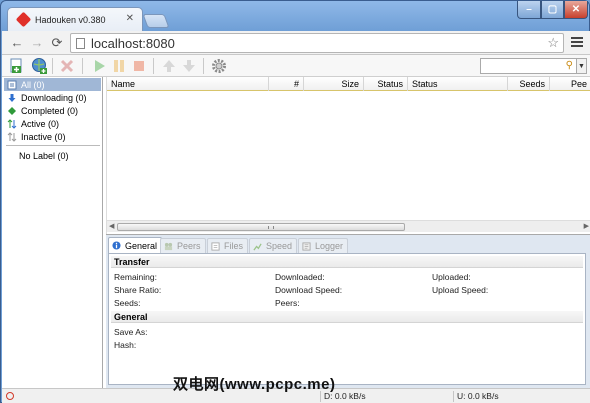 The width and height of the screenshot is (590, 403). Describe the element at coordinates (528, 66) in the screenshot. I see `search-input: ⚲` at that location.